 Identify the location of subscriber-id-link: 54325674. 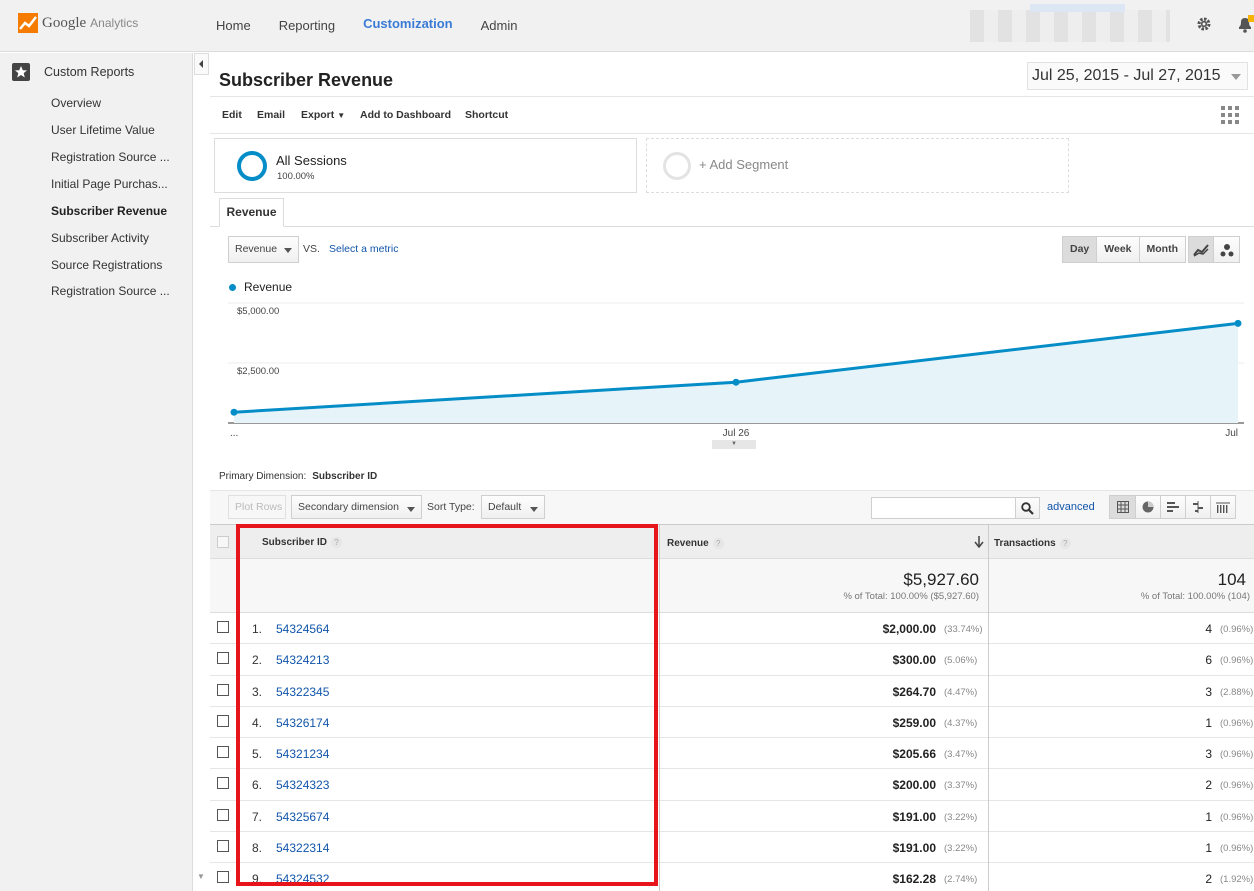
(302, 817).